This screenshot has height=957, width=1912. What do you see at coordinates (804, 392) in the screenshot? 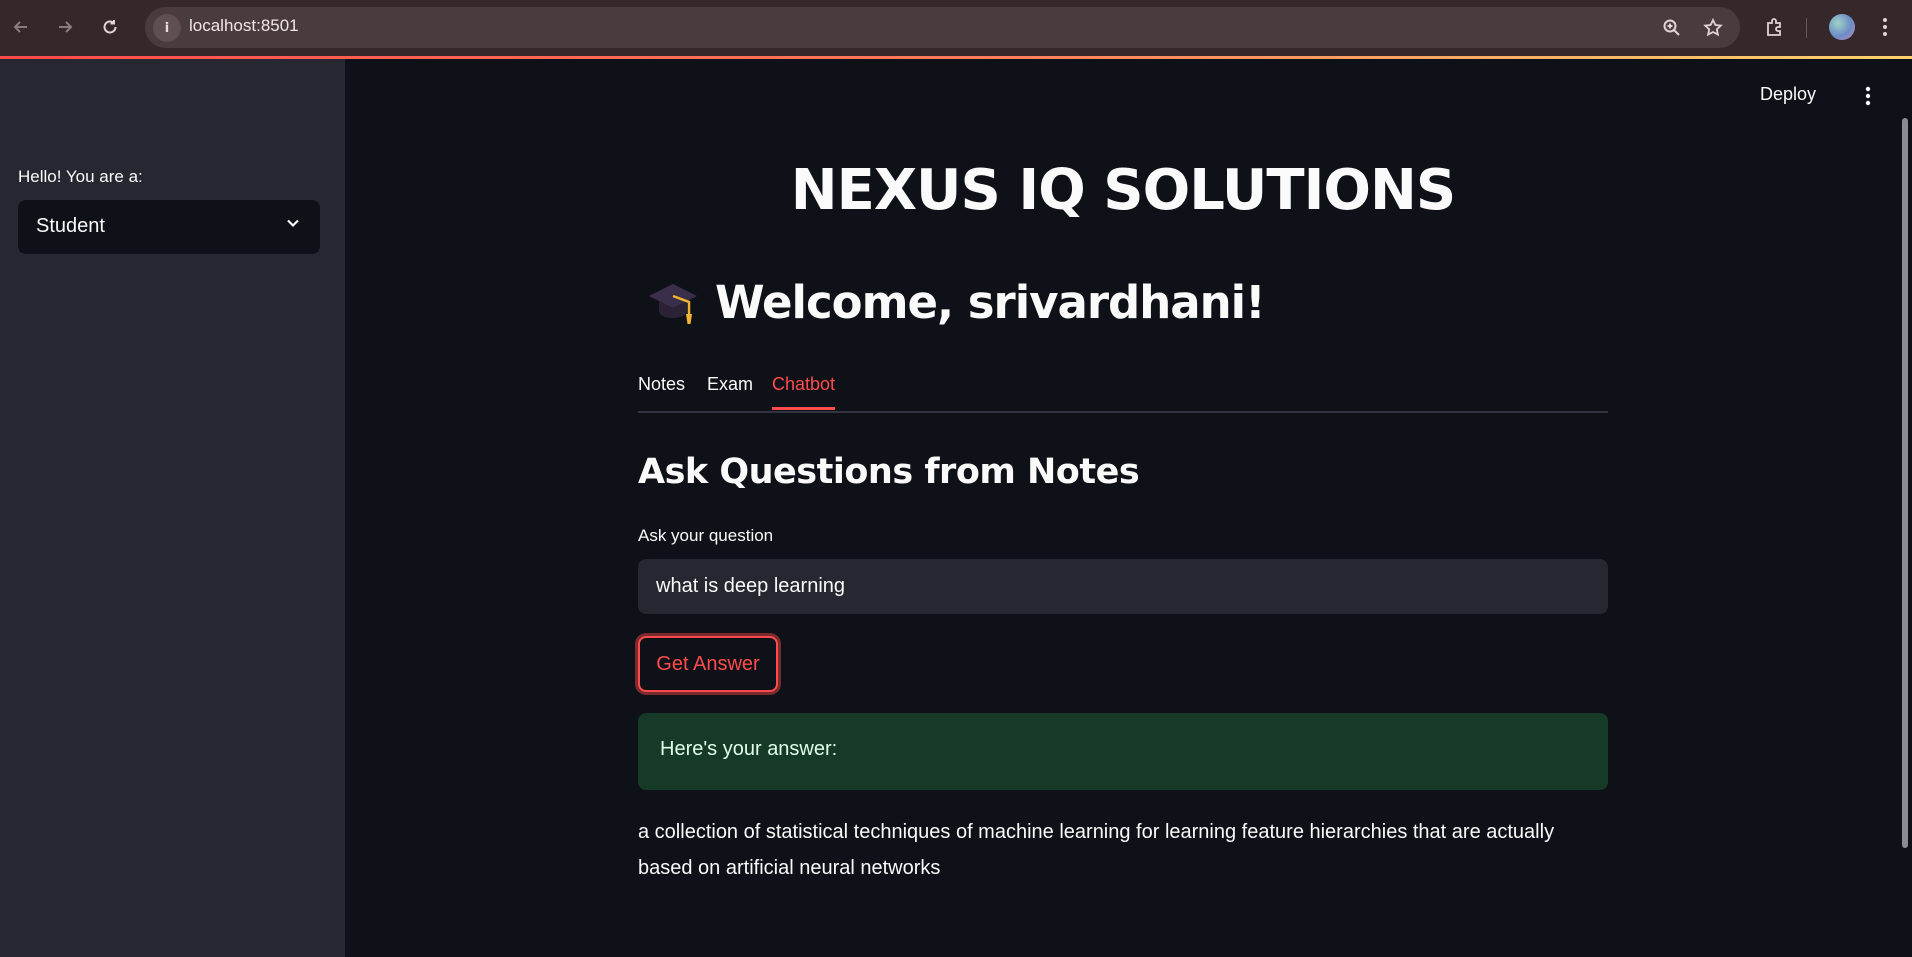
I see `tab-chatbot: Chatbot` at bounding box center [804, 392].